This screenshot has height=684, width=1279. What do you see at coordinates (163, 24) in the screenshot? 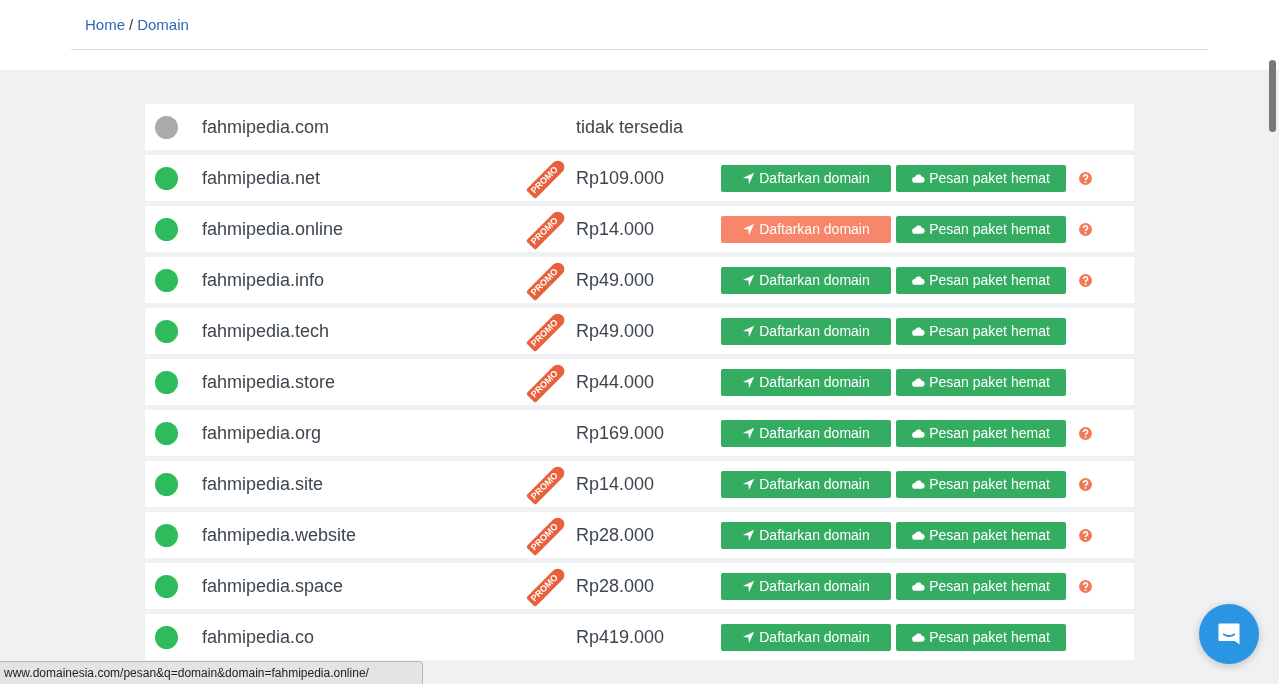
I see `breadcrumb-link: Domain` at bounding box center [163, 24].